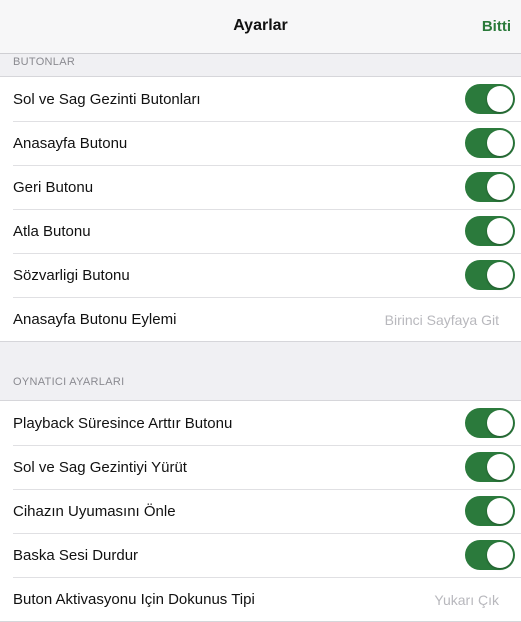  What do you see at coordinates (52, 231) in the screenshot?
I see `setting-label: Atla Butonu` at bounding box center [52, 231].